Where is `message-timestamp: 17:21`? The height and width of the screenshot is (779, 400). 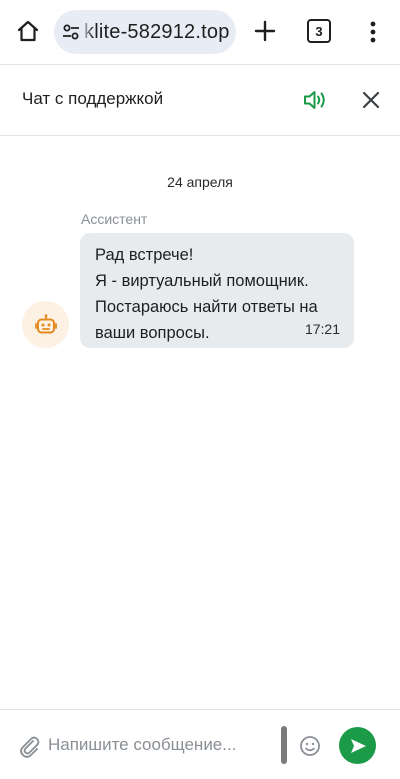 message-timestamp: 17:21 is located at coordinates (322, 329).